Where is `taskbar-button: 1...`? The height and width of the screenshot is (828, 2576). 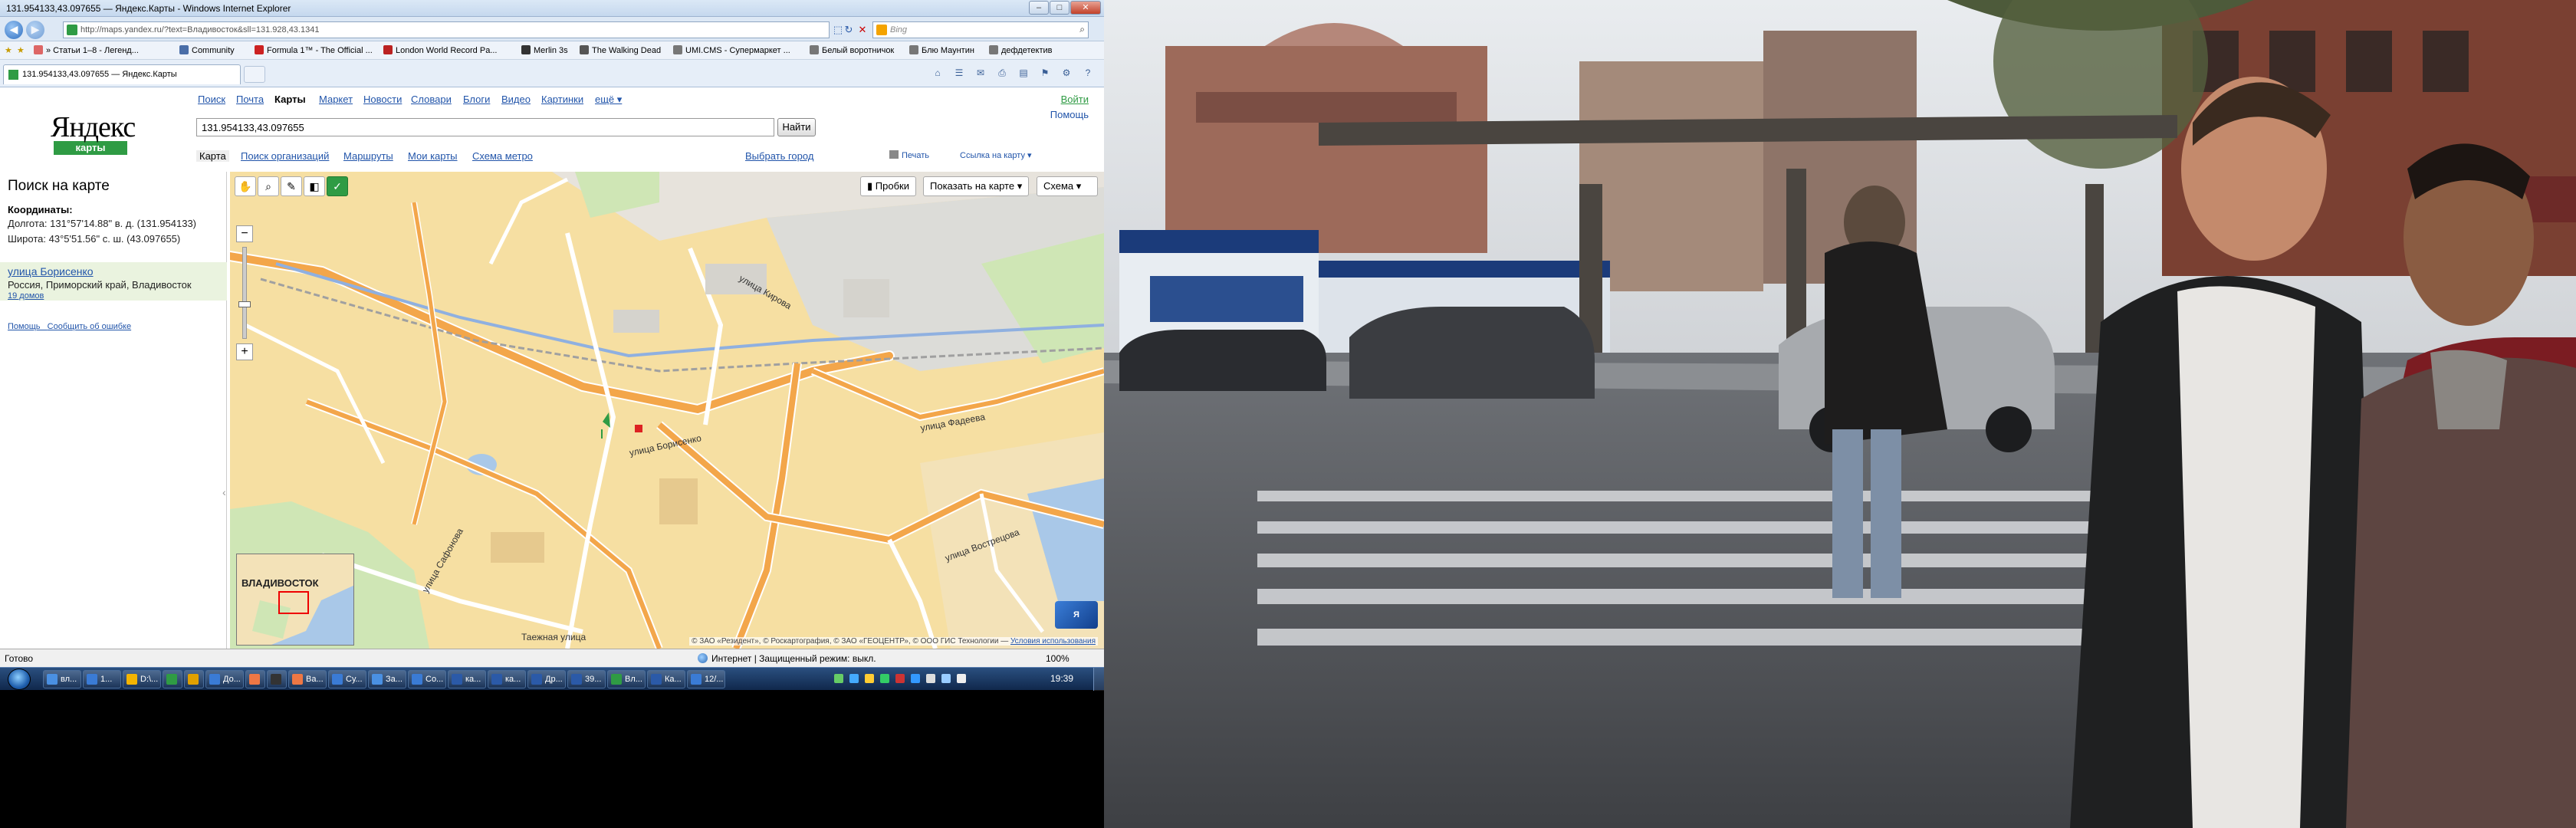 taskbar-button: 1... is located at coordinates (102, 679).